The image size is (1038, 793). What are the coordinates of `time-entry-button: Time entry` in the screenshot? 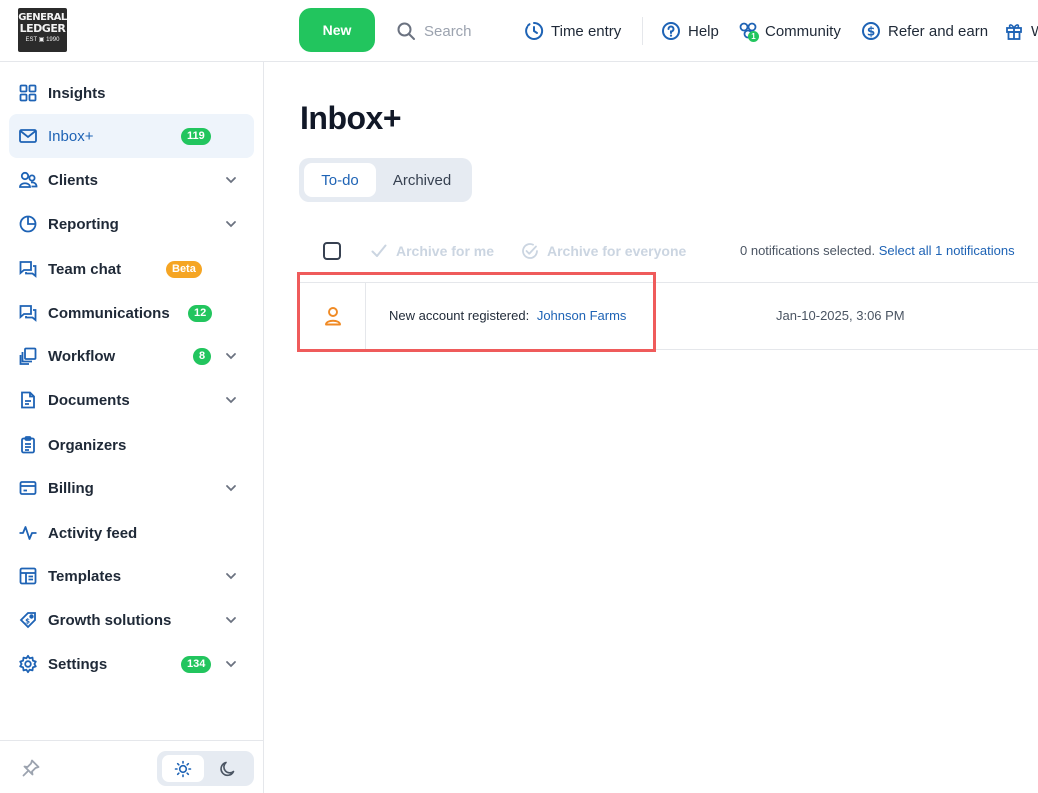 It's located at (572, 31).